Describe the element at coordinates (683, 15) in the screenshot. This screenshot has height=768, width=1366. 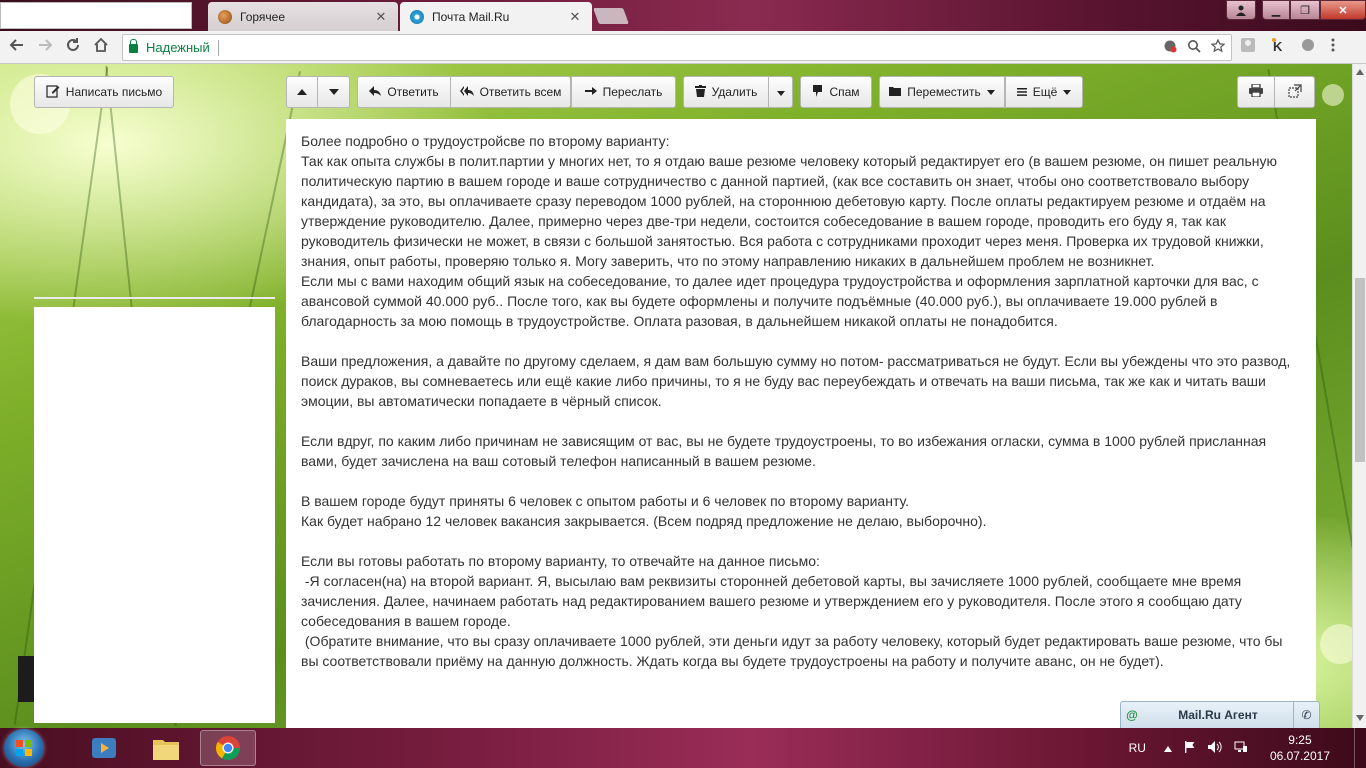
I see `browser-titlebar: Горячее ✕ Почта Mail.Ru ✕ ▁ ❐ ✕` at that location.